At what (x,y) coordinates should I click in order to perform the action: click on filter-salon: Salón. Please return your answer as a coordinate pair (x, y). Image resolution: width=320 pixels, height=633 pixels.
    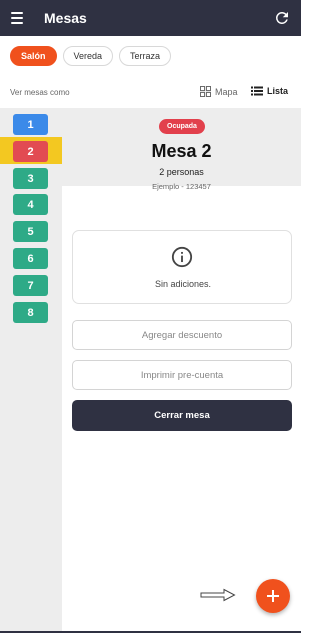
    Looking at the image, I should click on (33, 56).